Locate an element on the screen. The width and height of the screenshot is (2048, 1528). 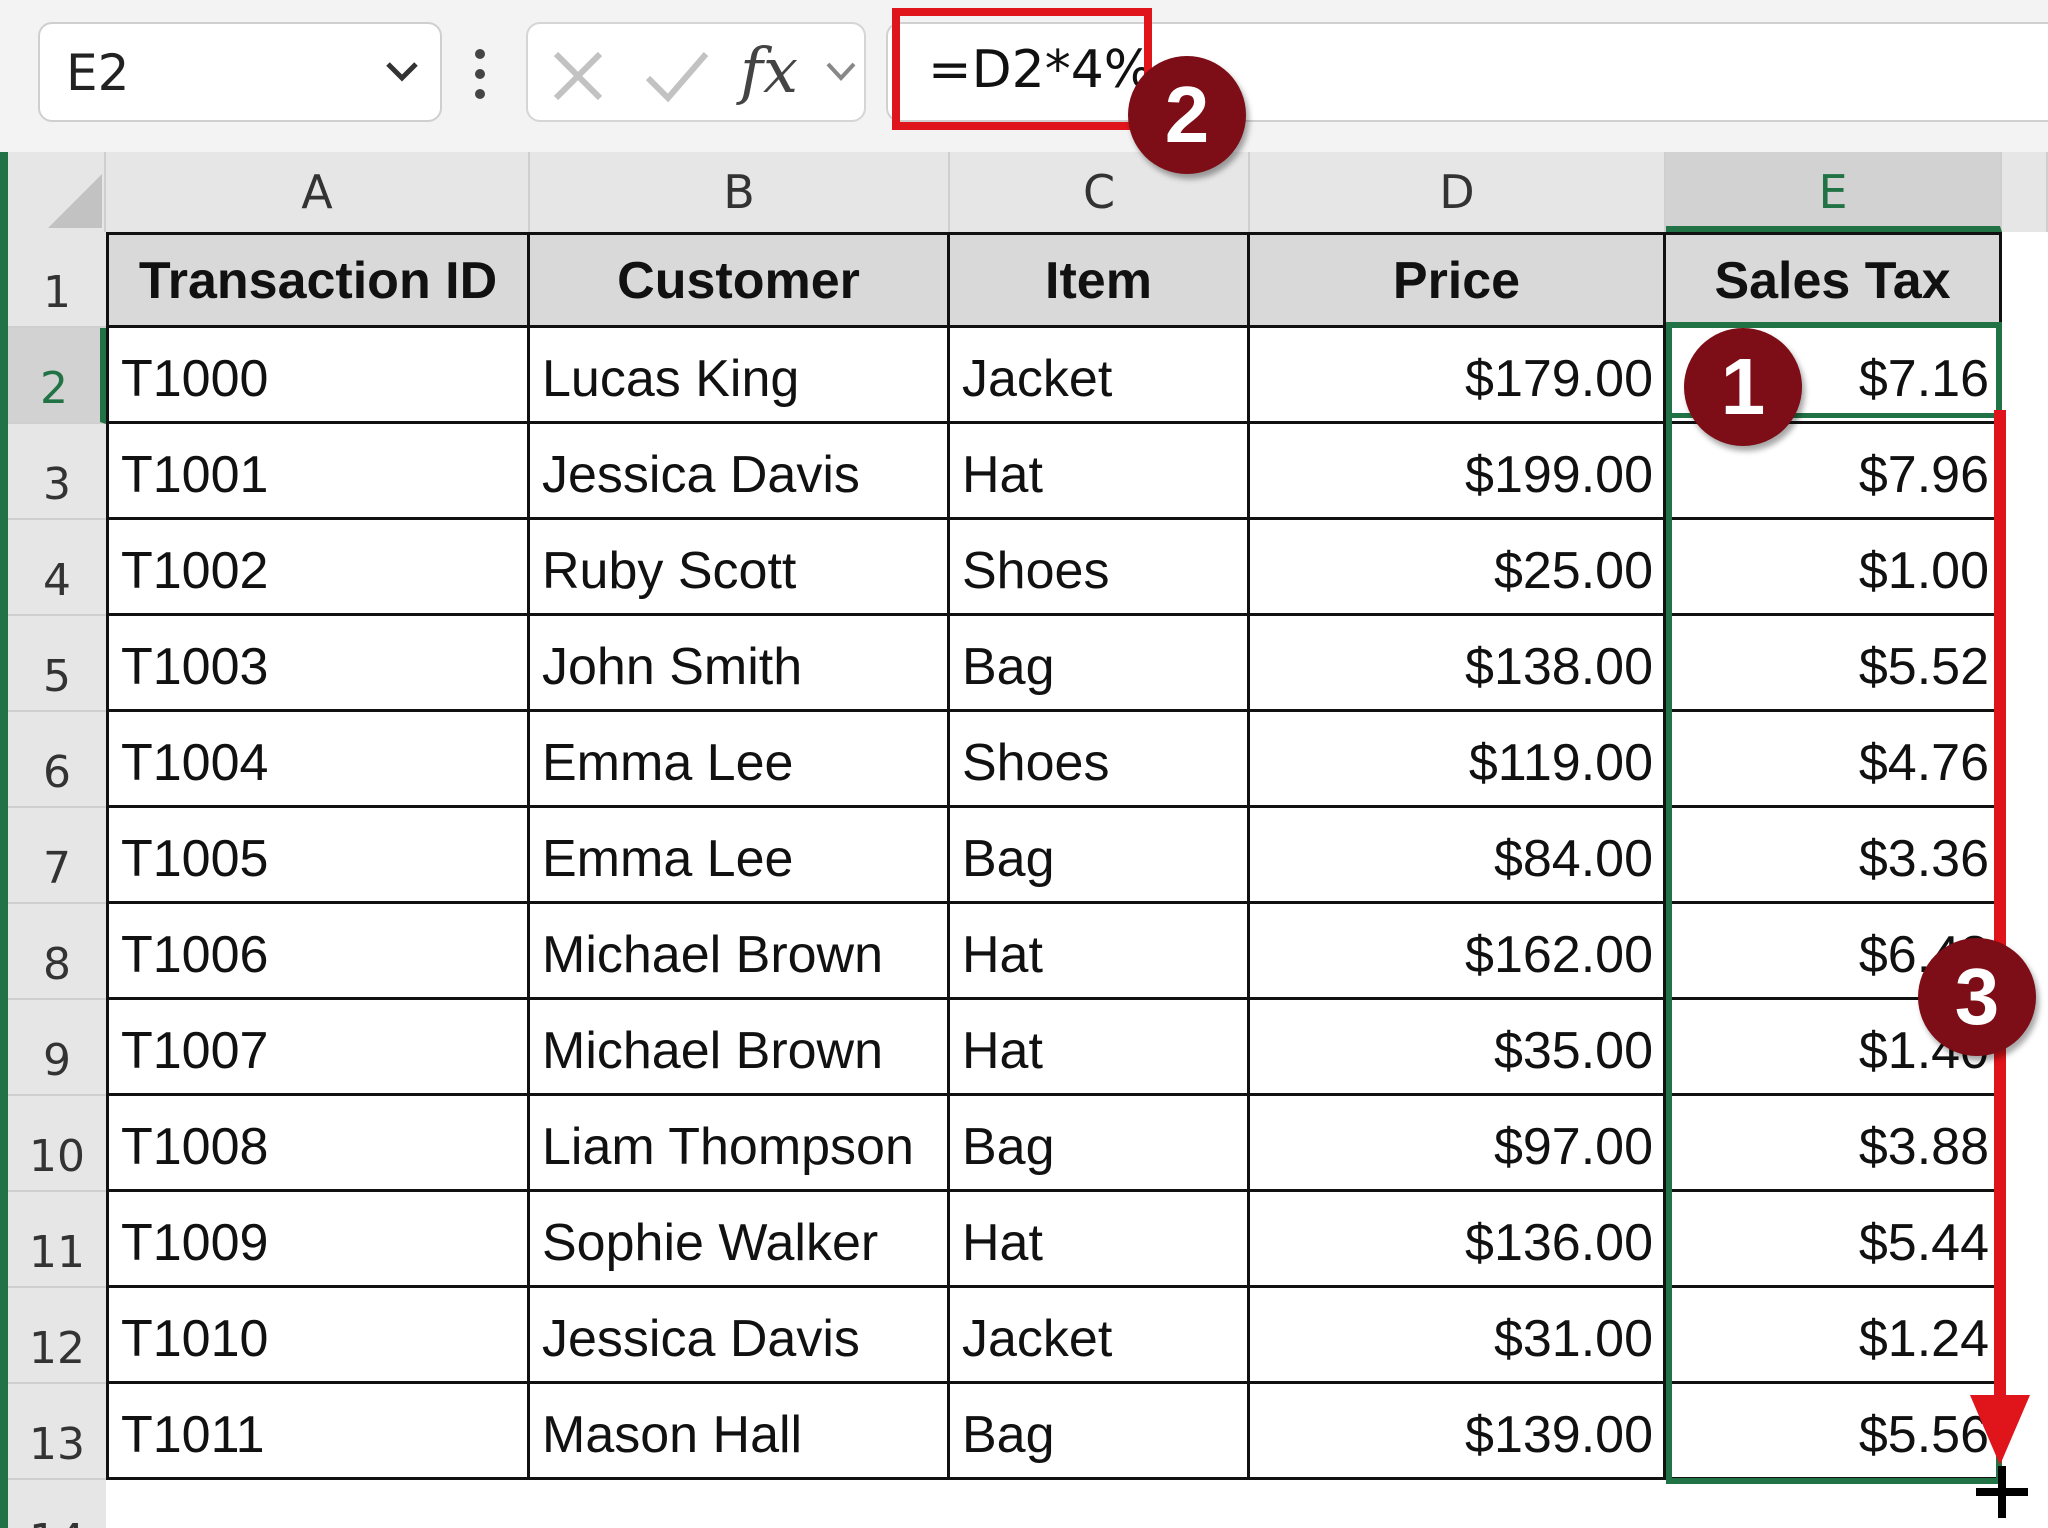
table-header-cell: Sales Tax is located at coordinates (1834, 280).